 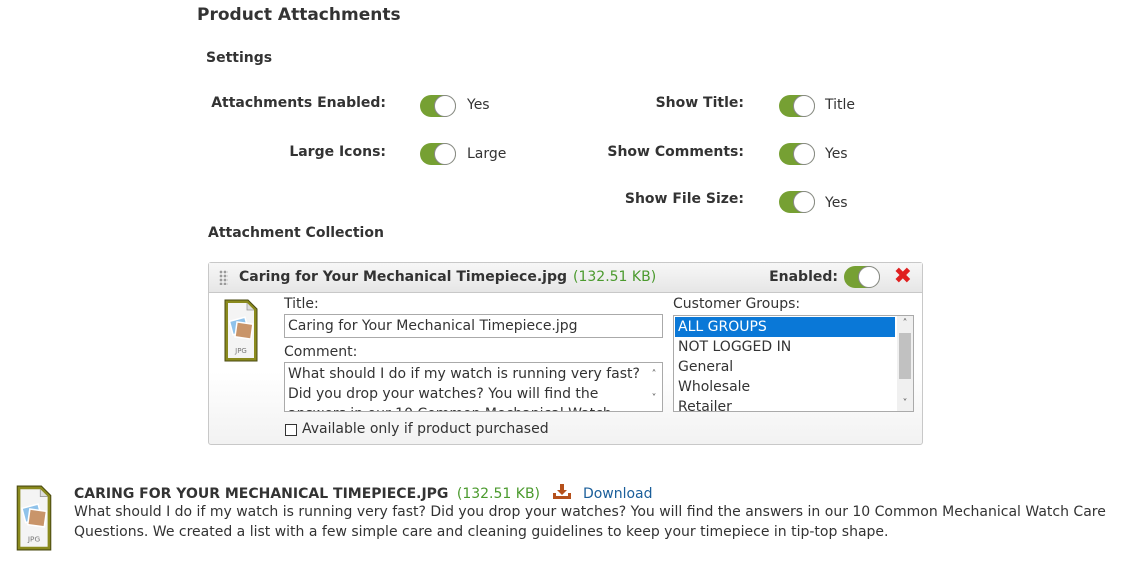 I want to click on delete-attachment-icon: ✖, so click(x=903, y=277).